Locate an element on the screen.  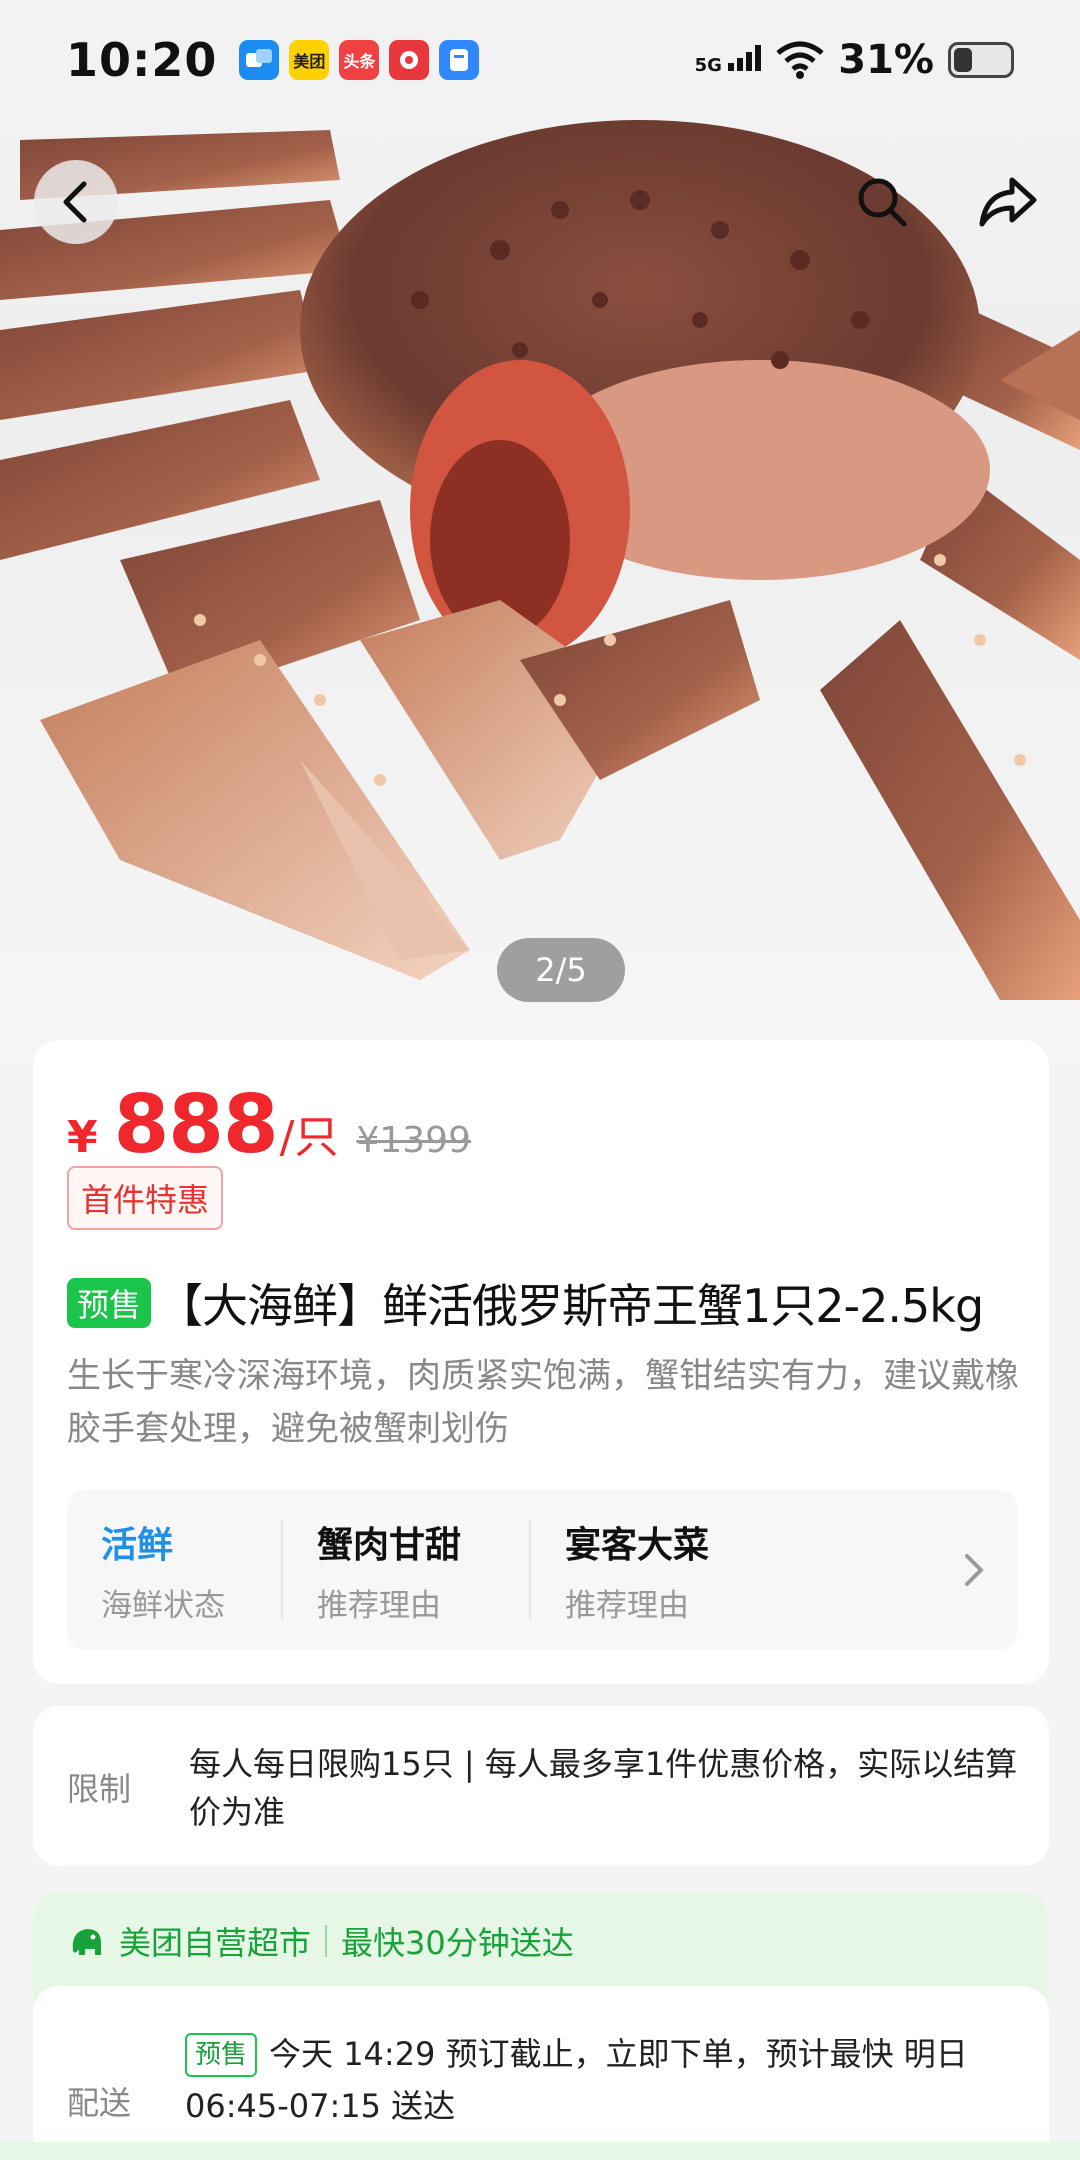
notification-icons: 美团 头条 is located at coordinates (359, 60).